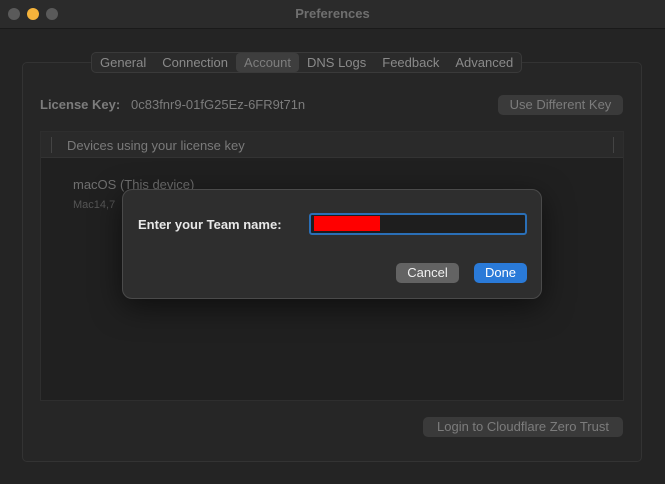 The width and height of the screenshot is (665, 484). I want to click on device-detail: Mac14,7, so click(94, 205).